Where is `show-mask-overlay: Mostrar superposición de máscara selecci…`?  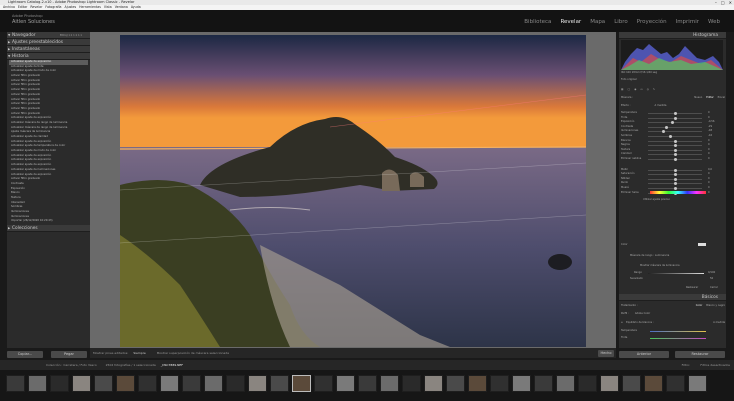
show-mask-overlay: Mostrar superposición de máscara selecci… is located at coordinates (193, 353).